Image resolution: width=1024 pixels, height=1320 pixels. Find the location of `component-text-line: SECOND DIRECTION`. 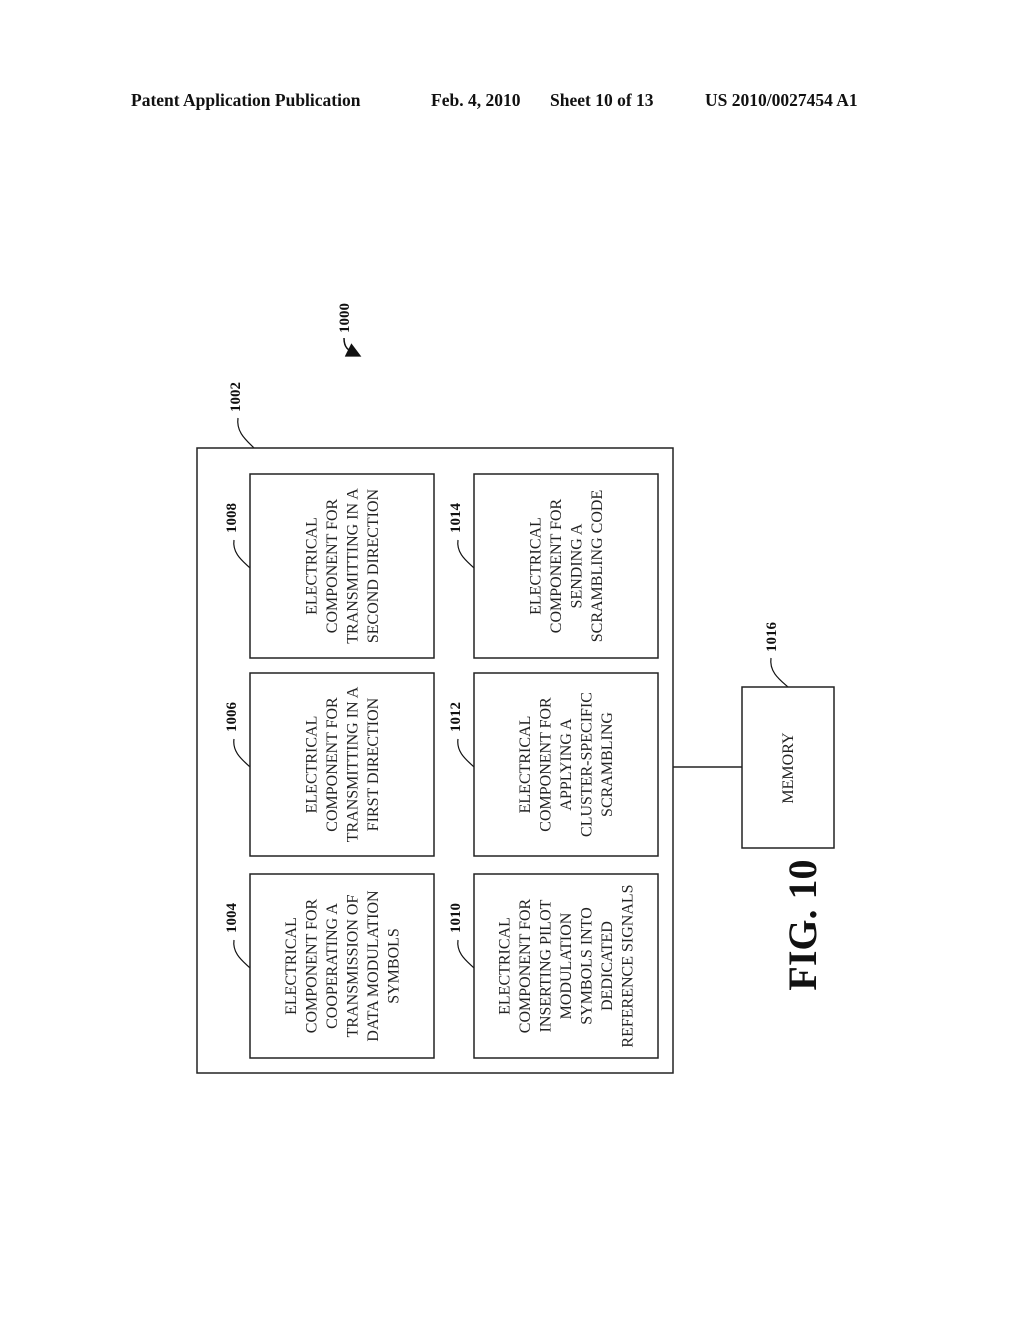

component-text-line: SECOND DIRECTION is located at coordinates (373, 565).